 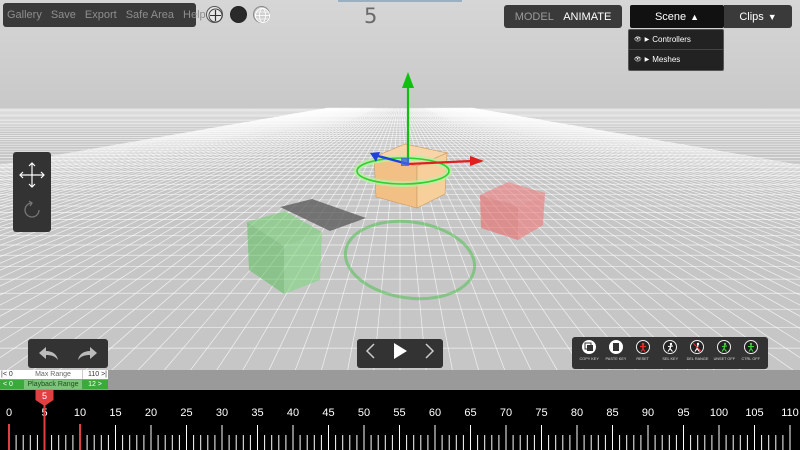 I want to click on scene-label: Scene, so click(x=670, y=16).